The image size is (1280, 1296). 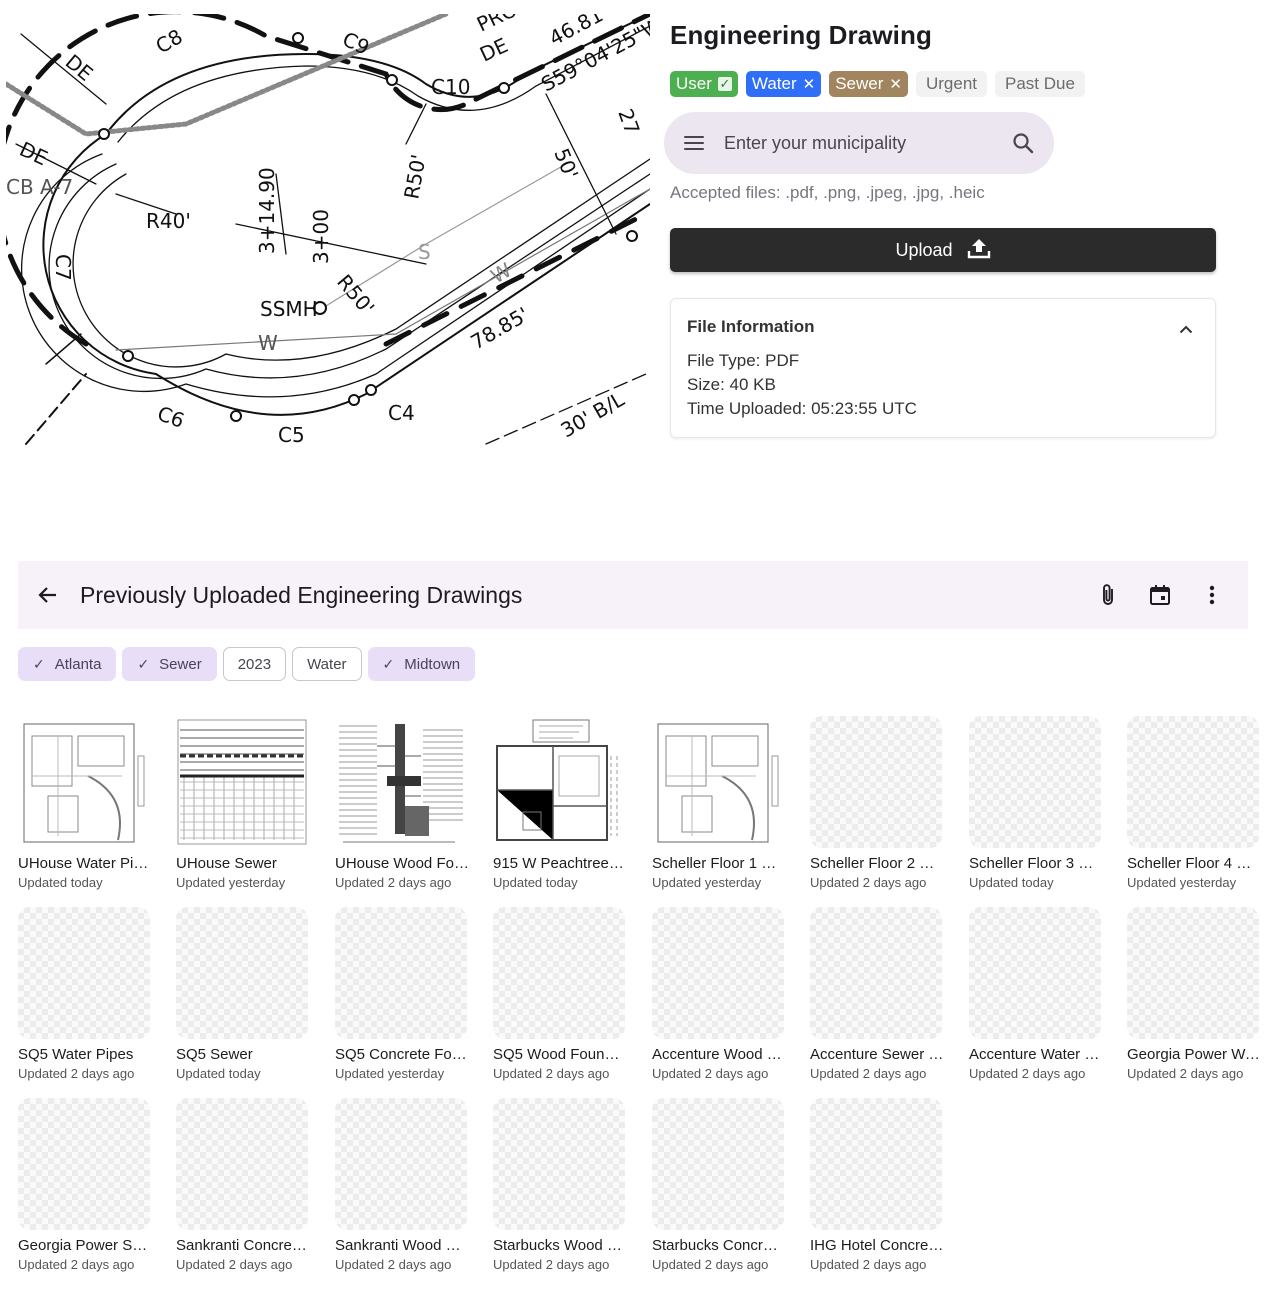 I want to click on drawing-card-name: UHouse Wood Foundation, so click(x=402, y=863).